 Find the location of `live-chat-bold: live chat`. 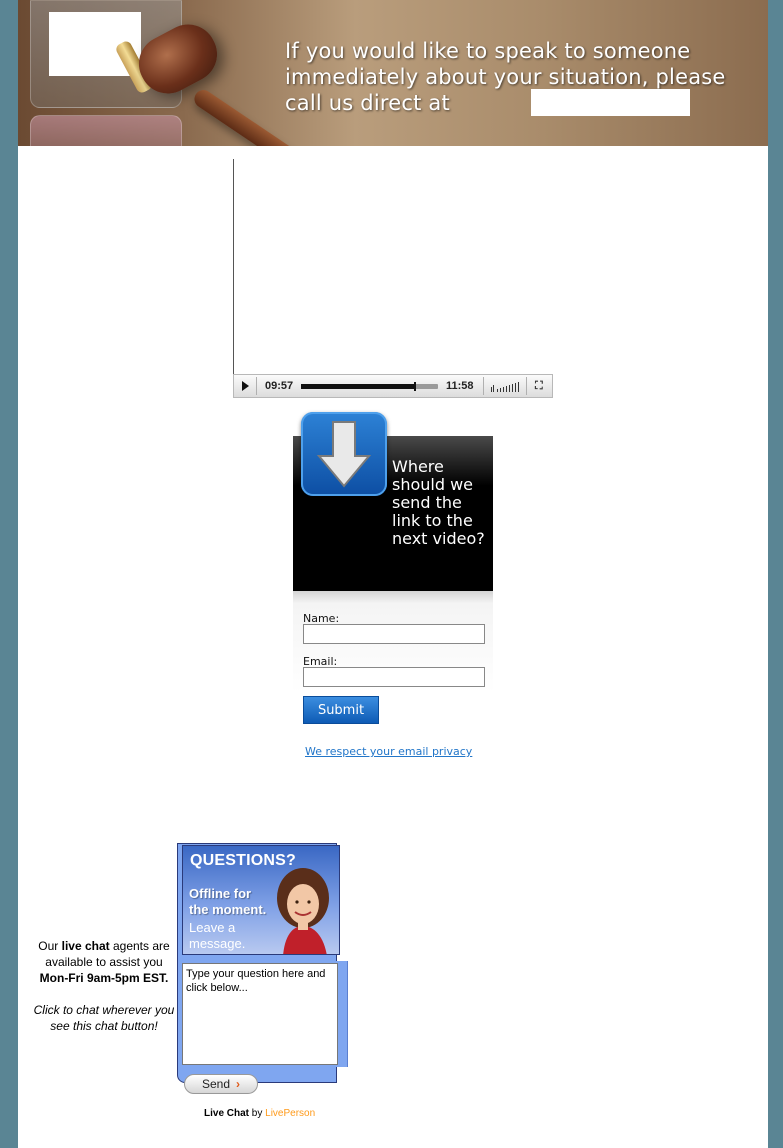

live-chat-bold: live chat is located at coordinates (85, 946).